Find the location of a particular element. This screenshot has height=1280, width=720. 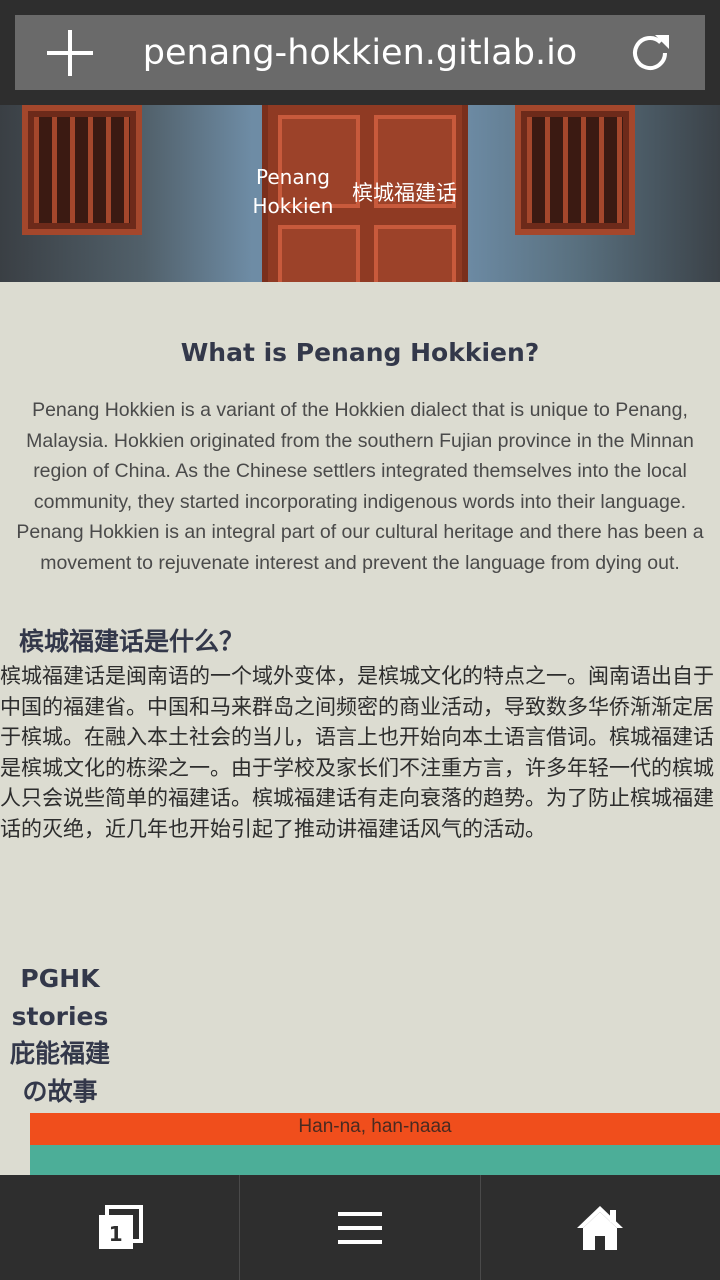

window-left is located at coordinates (82, 170).